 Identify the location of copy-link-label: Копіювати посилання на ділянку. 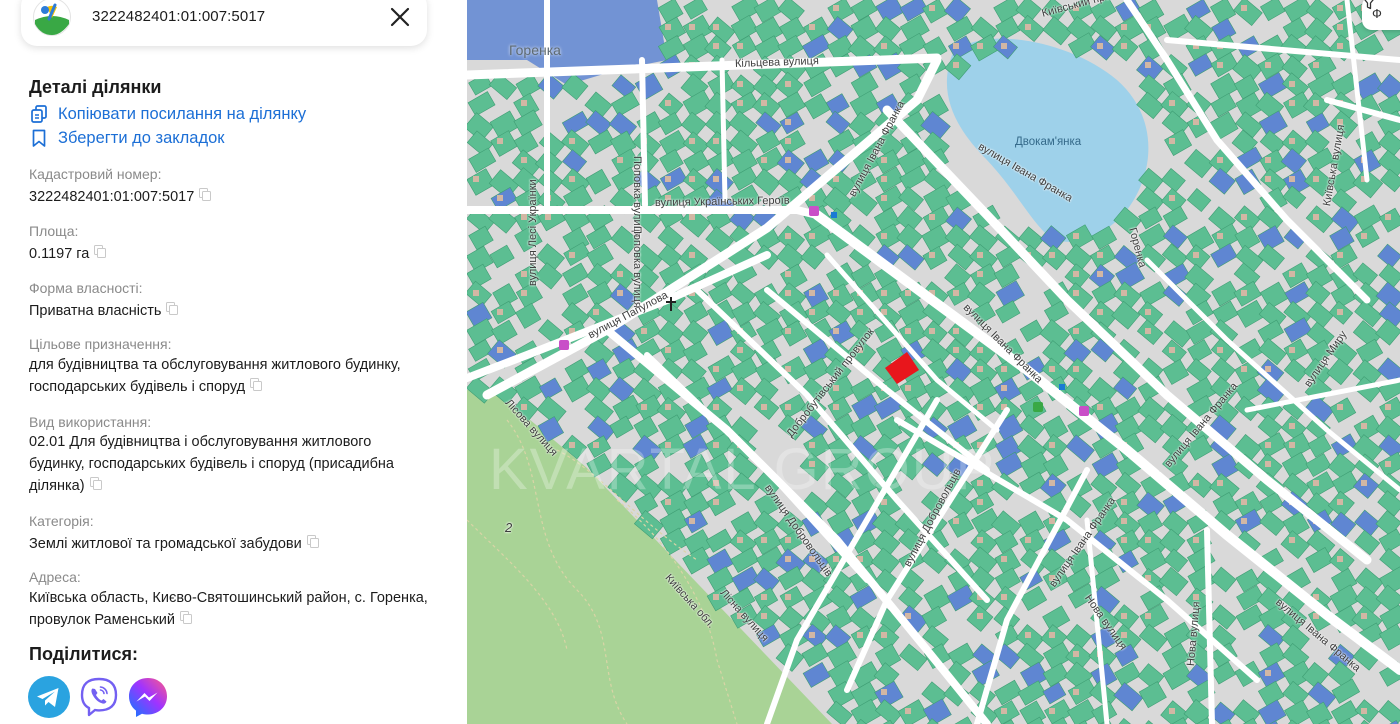
(182, 113).